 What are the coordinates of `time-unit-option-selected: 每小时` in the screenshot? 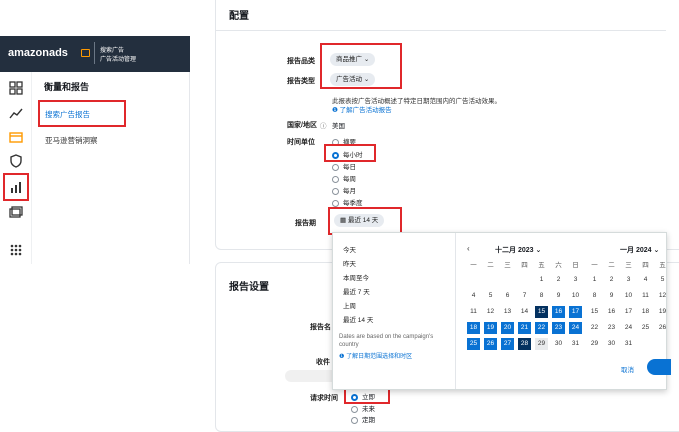 It's located at (347, 154).